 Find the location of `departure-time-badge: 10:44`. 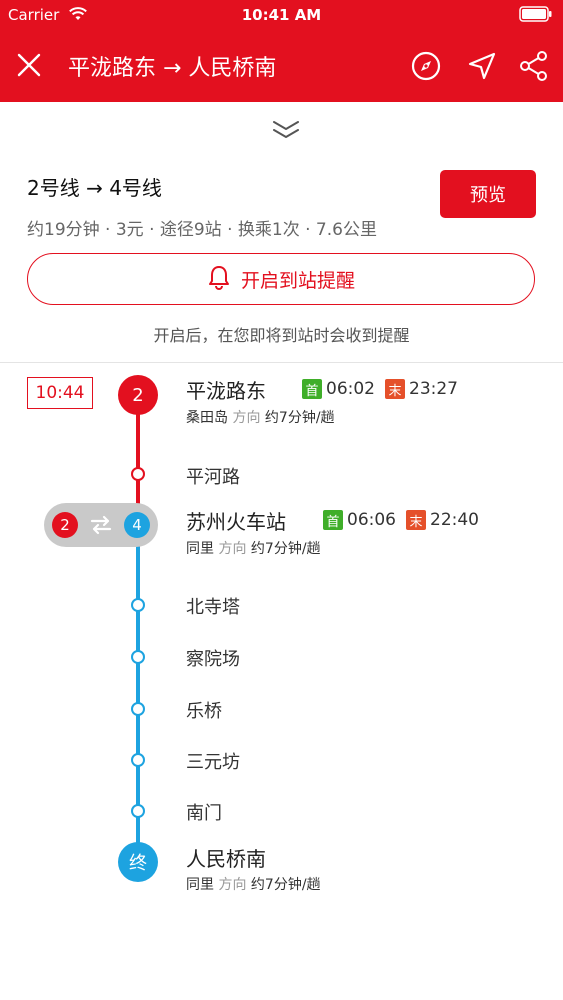

departure-time-badge: 10:44 is located at coordinates (60, 393).